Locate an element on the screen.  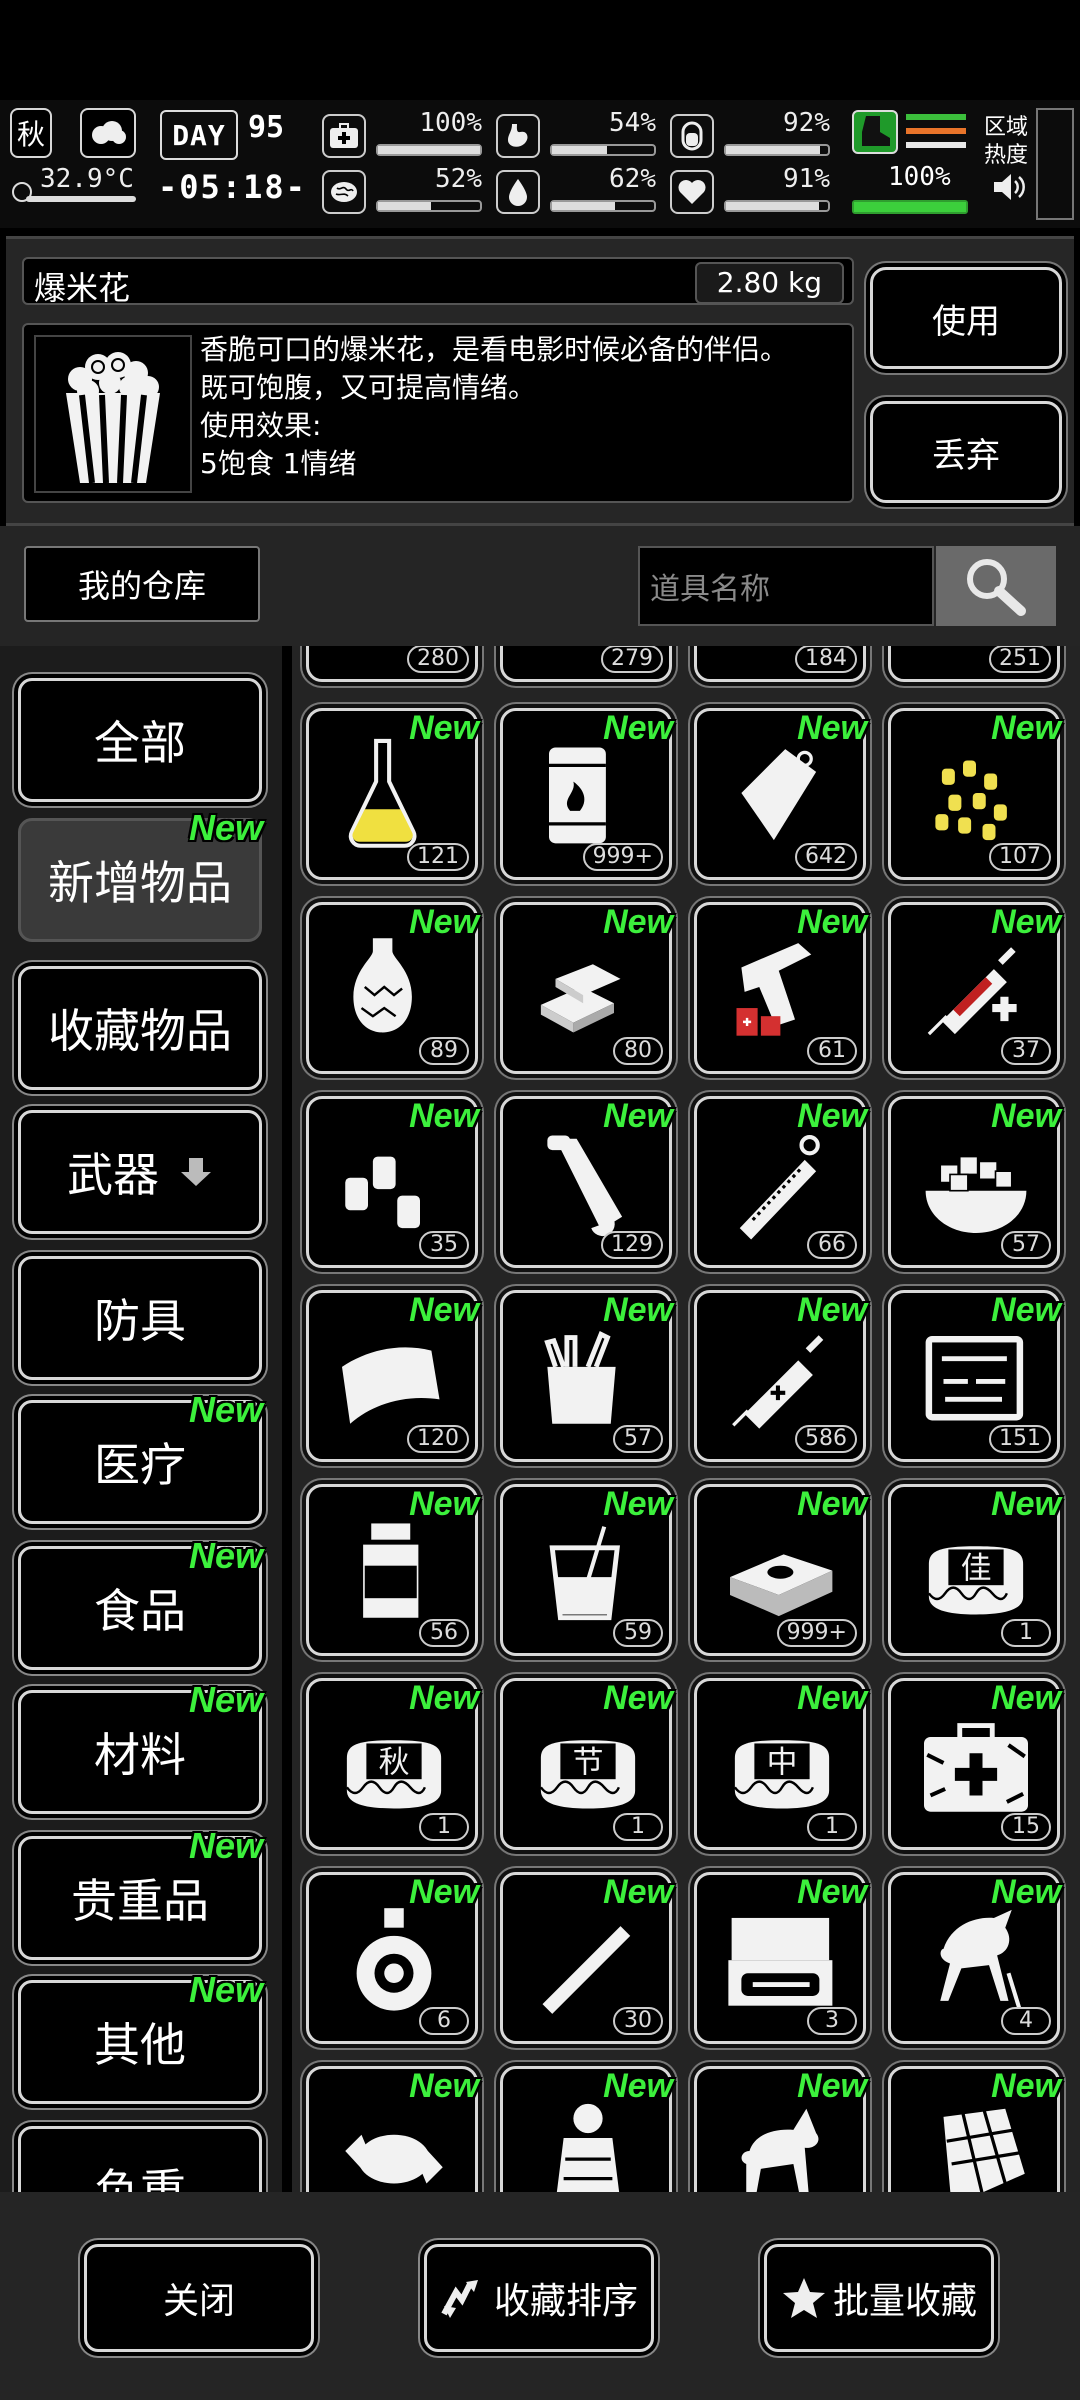
warehouse-title: 我的仓库 is located at coordinates (142, 584).